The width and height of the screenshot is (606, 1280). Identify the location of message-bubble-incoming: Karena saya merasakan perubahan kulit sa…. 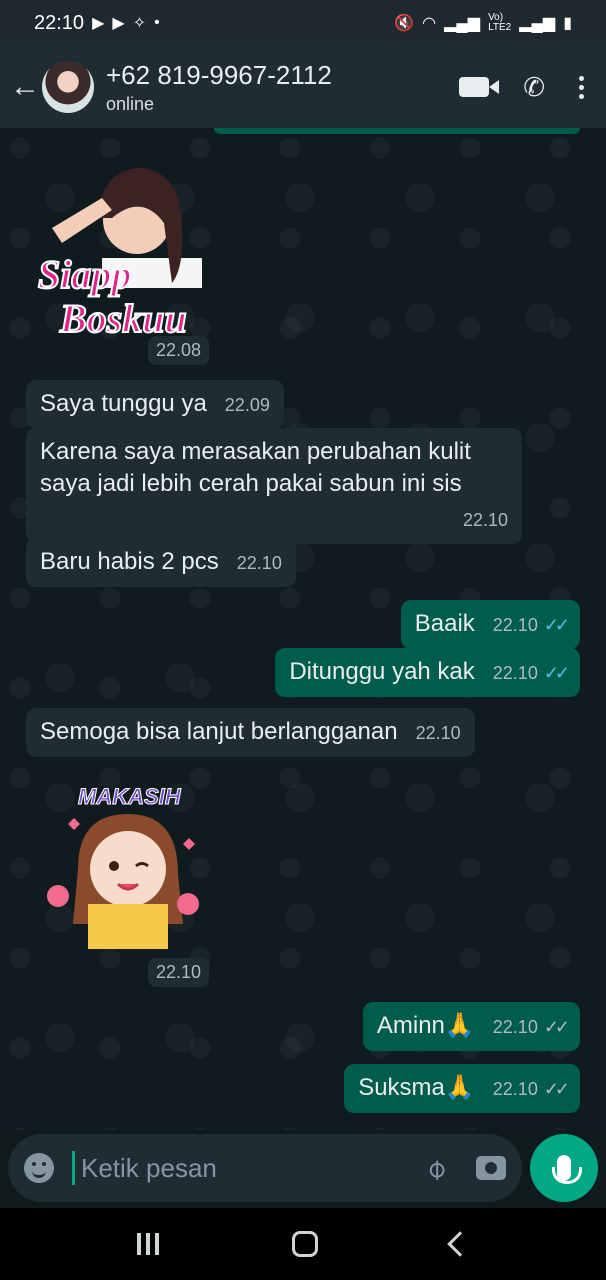
(274, 486).